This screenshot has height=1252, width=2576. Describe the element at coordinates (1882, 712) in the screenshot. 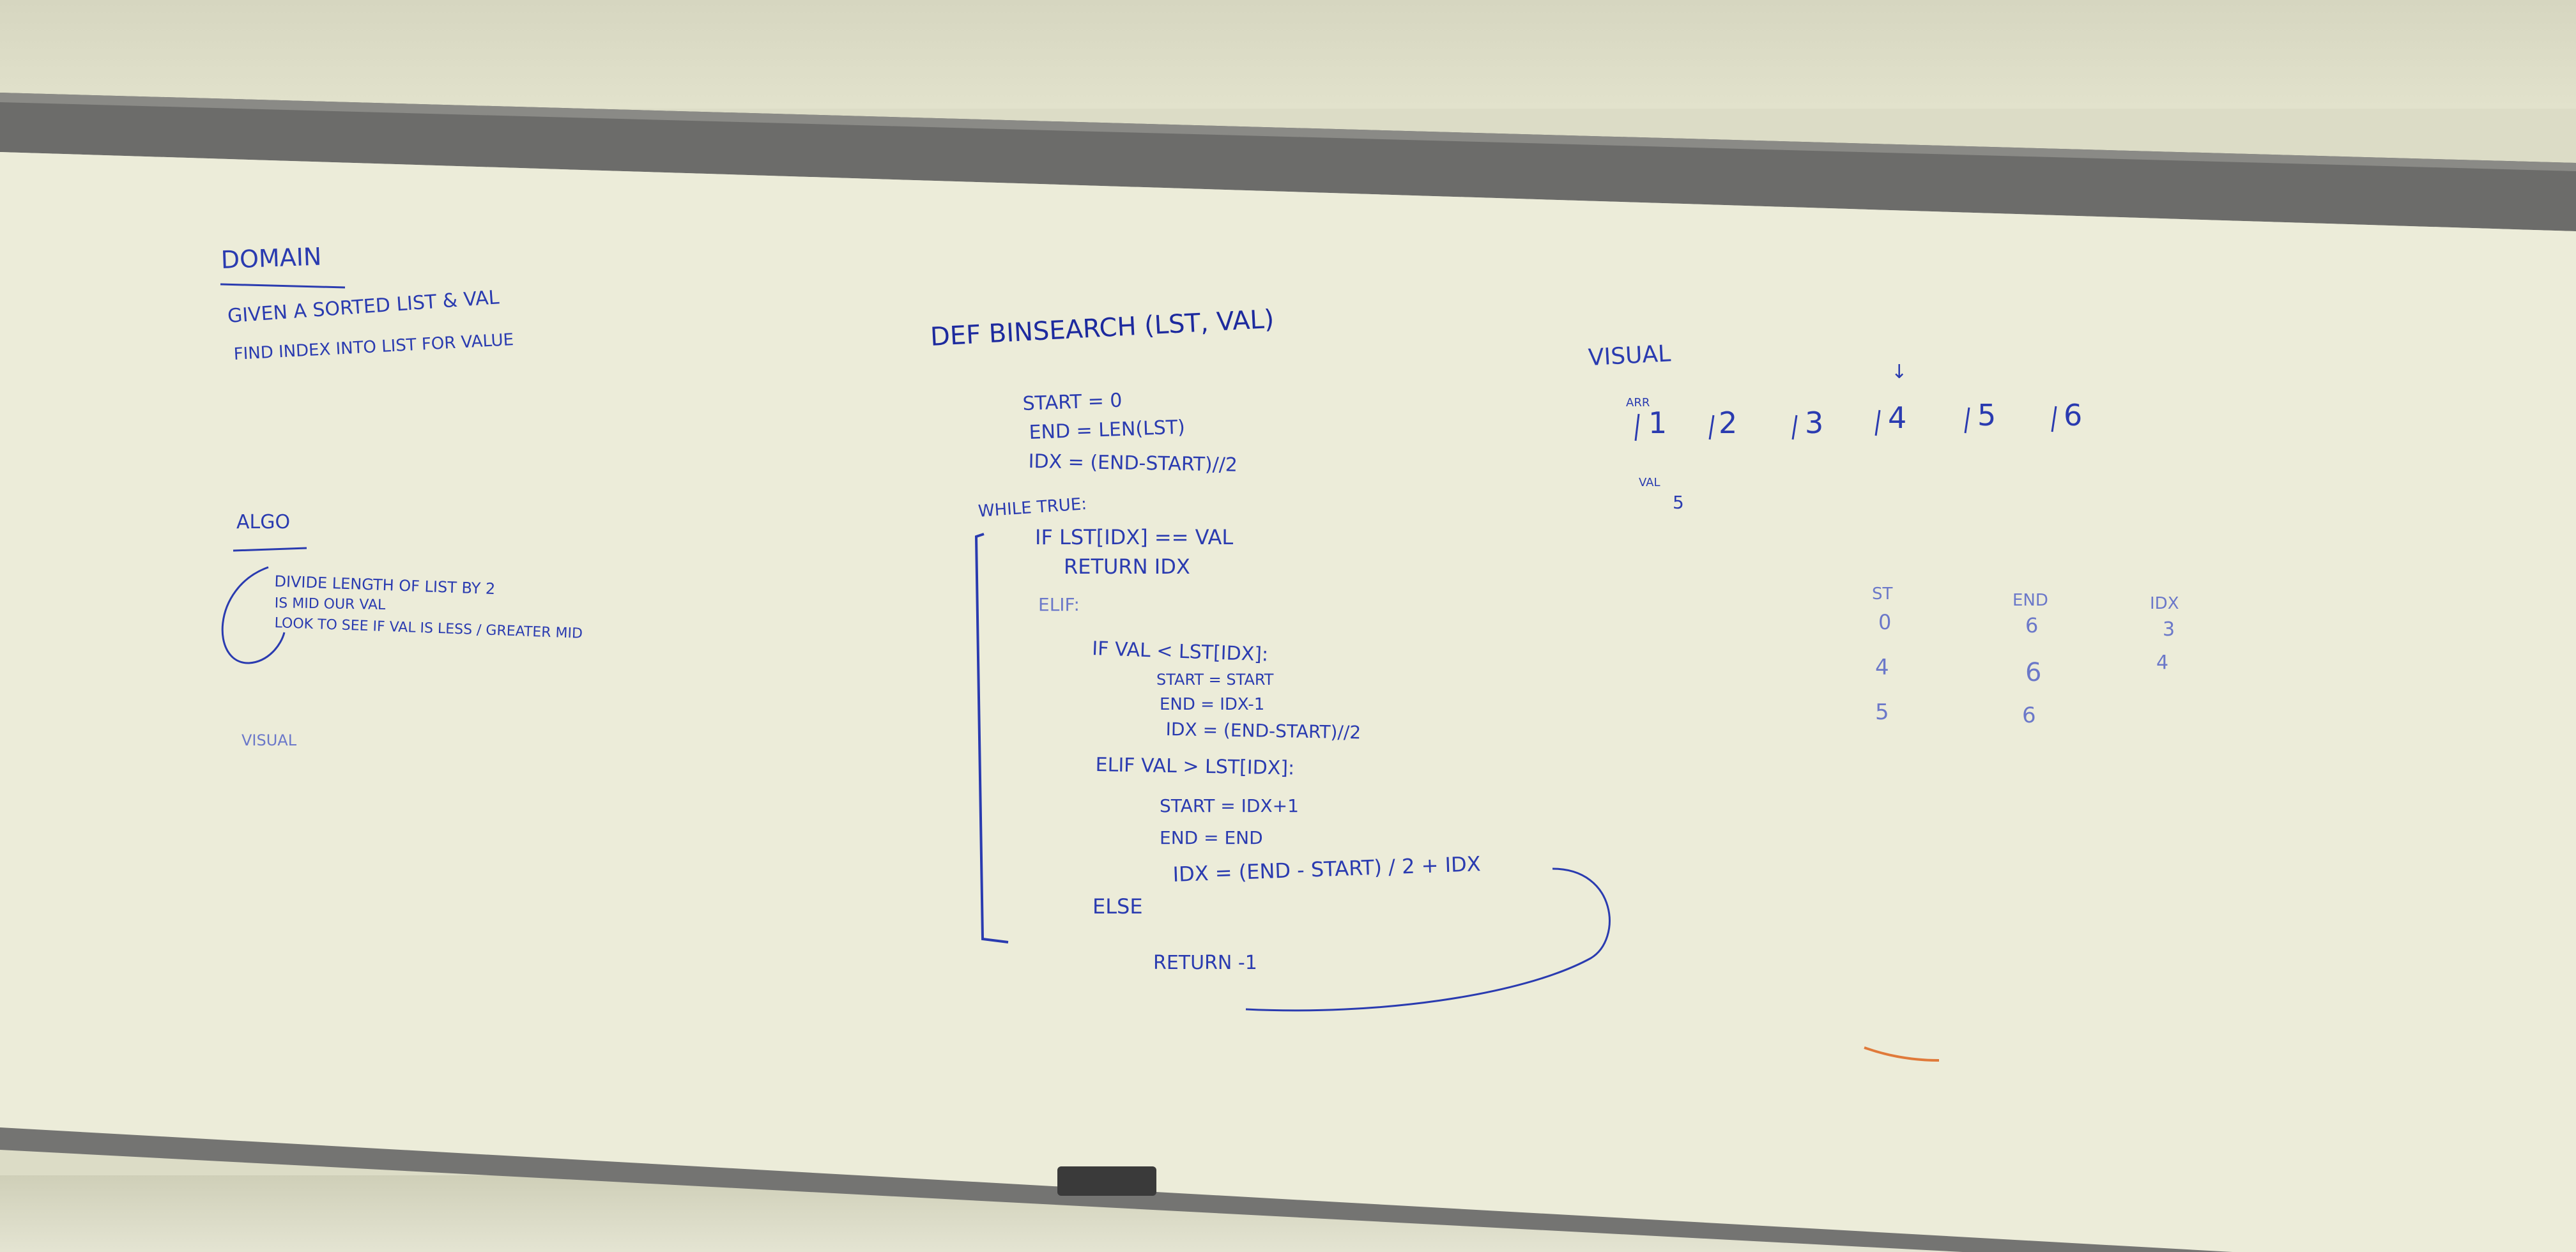

I see `table-cell: 5` at that location.